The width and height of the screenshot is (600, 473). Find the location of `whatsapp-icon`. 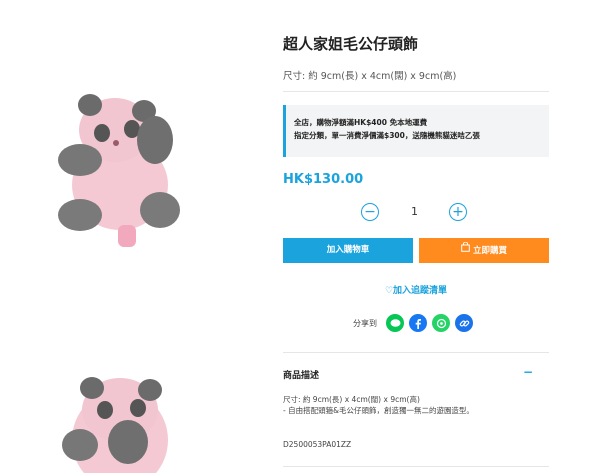

whatsapp-icon is located at coordinates (441, 323).